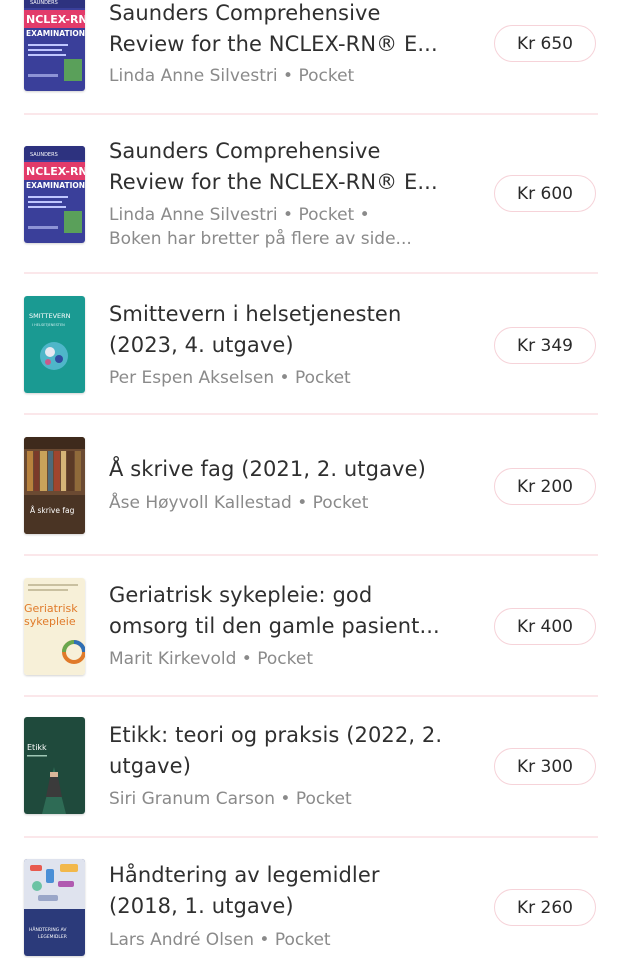  I want to click on price-badge: Kr 260, so click(545, 907).